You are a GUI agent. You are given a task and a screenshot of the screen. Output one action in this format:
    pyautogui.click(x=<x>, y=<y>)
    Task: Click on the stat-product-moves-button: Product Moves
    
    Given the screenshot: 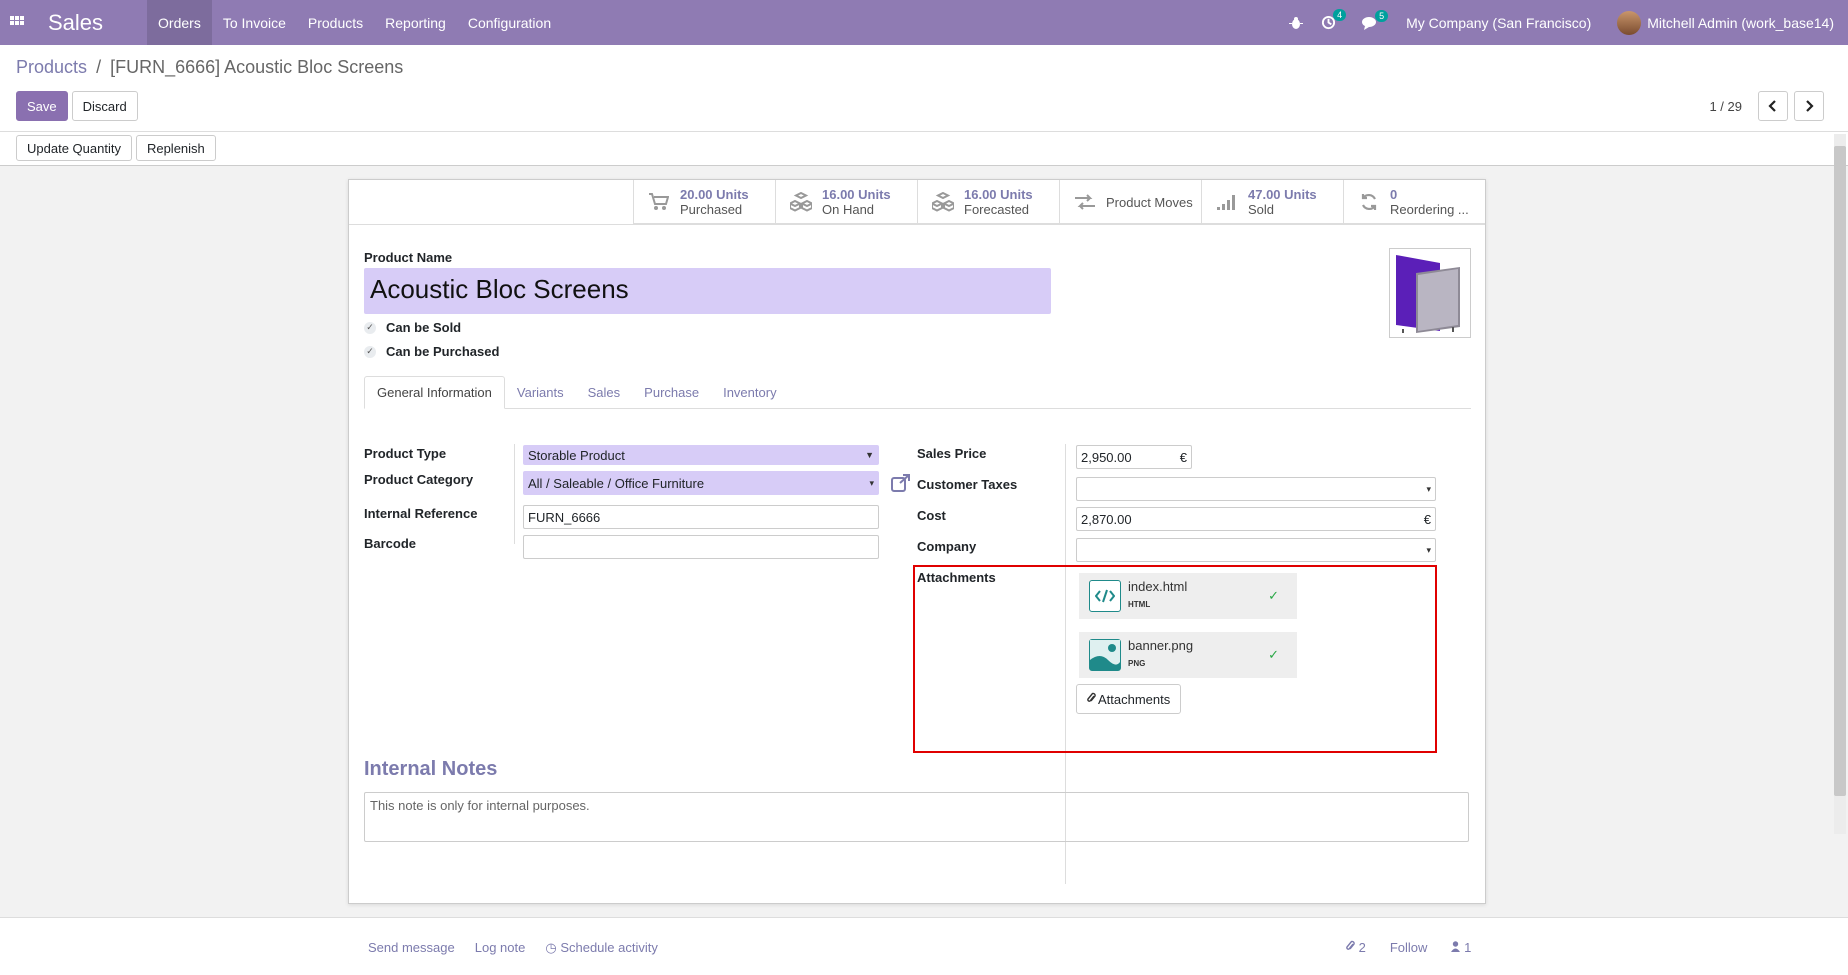 What is the action you would take?
    pyautogui.click(x=1130, y=202)
    